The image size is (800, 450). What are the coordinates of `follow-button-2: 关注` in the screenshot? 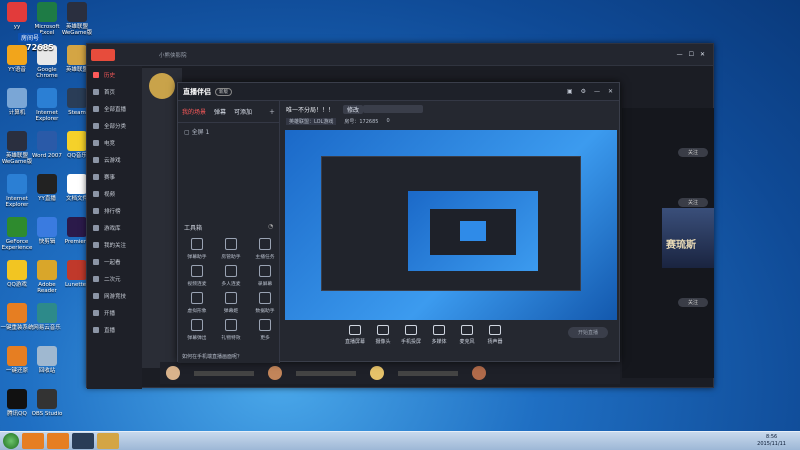 It's located at (693, 202).